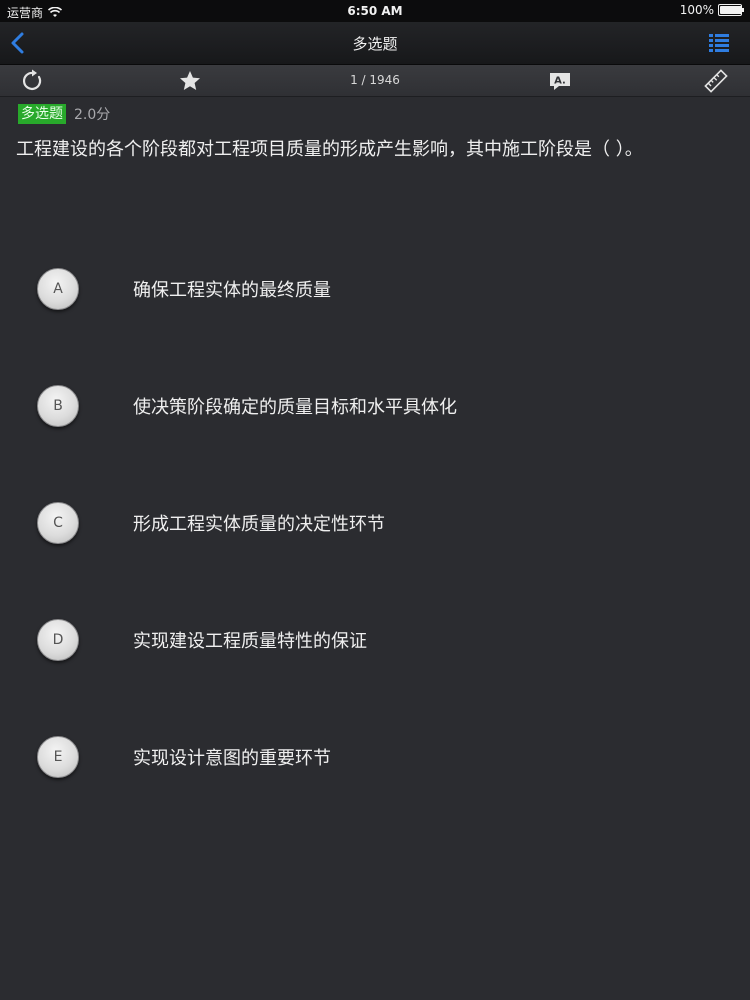  I want to click on question-text: 工程建设的各个阶段都对工程项目质量的形成产生影响，其中施工阶段是（ ）。, so click(329, 149).